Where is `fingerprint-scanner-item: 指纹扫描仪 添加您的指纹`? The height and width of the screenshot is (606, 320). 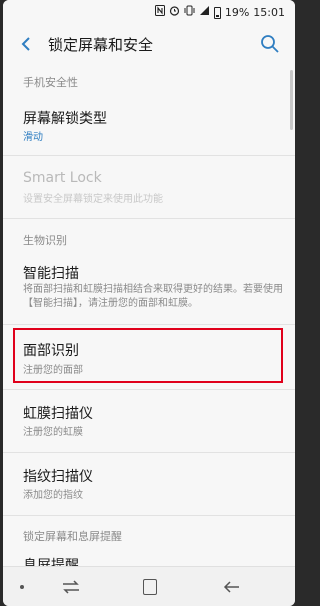 fingerprint-scanner-item: 指纹扫描仪 添加您的指纹 is located at coordinates (149, 483).